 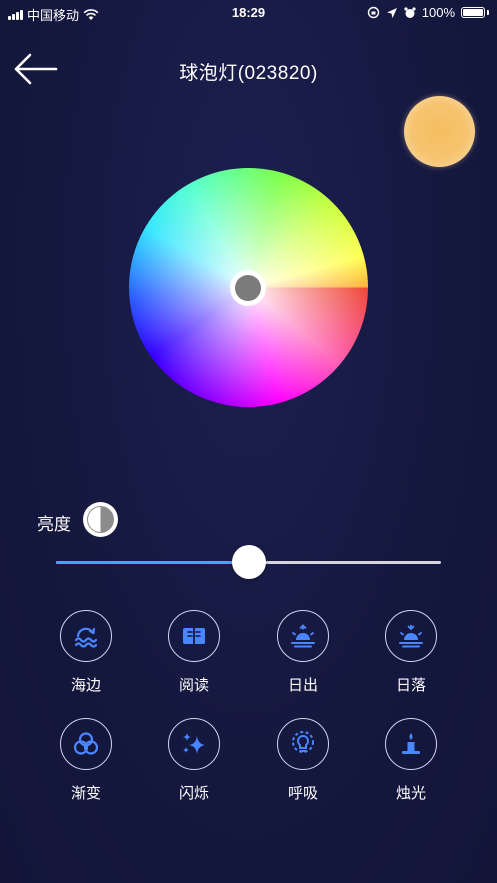 I want to click on mode-sunrise: 日出, so click(x=303, y=652).